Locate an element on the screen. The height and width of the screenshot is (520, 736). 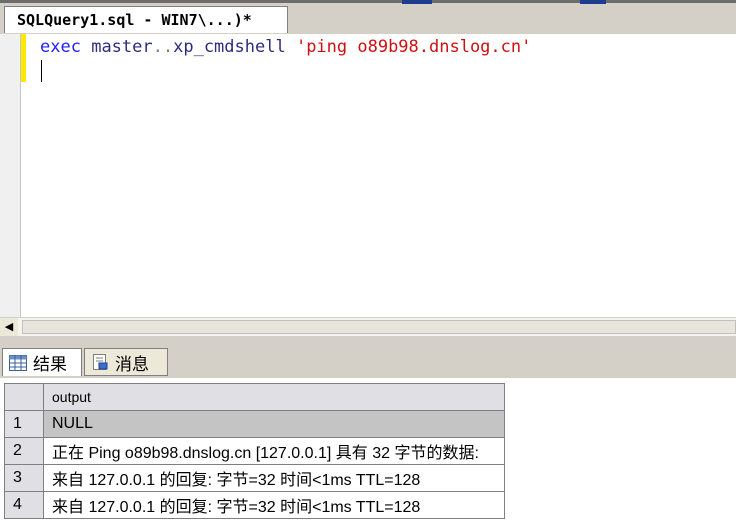
messages-icon is located at coordinates (100, 362).